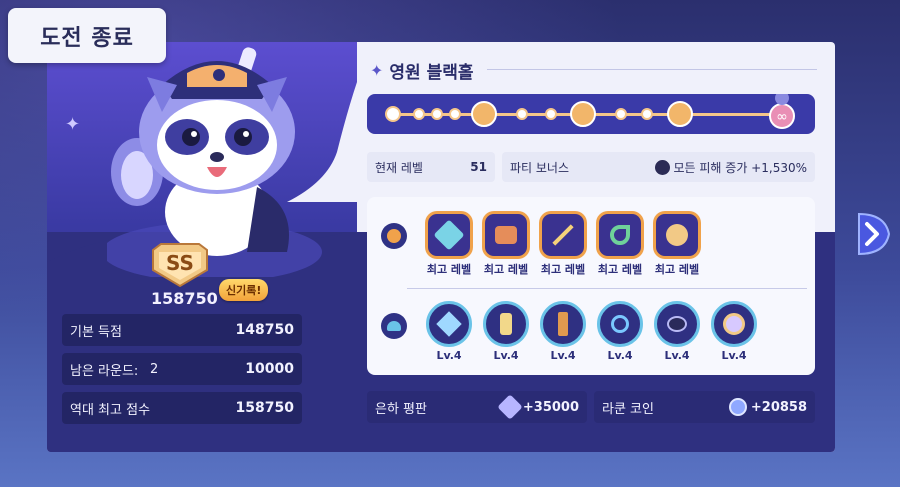  Describe the element at coordinates (110, 410) in the screenshot. I see `stat-label: 역대 최고 점수` at that location.